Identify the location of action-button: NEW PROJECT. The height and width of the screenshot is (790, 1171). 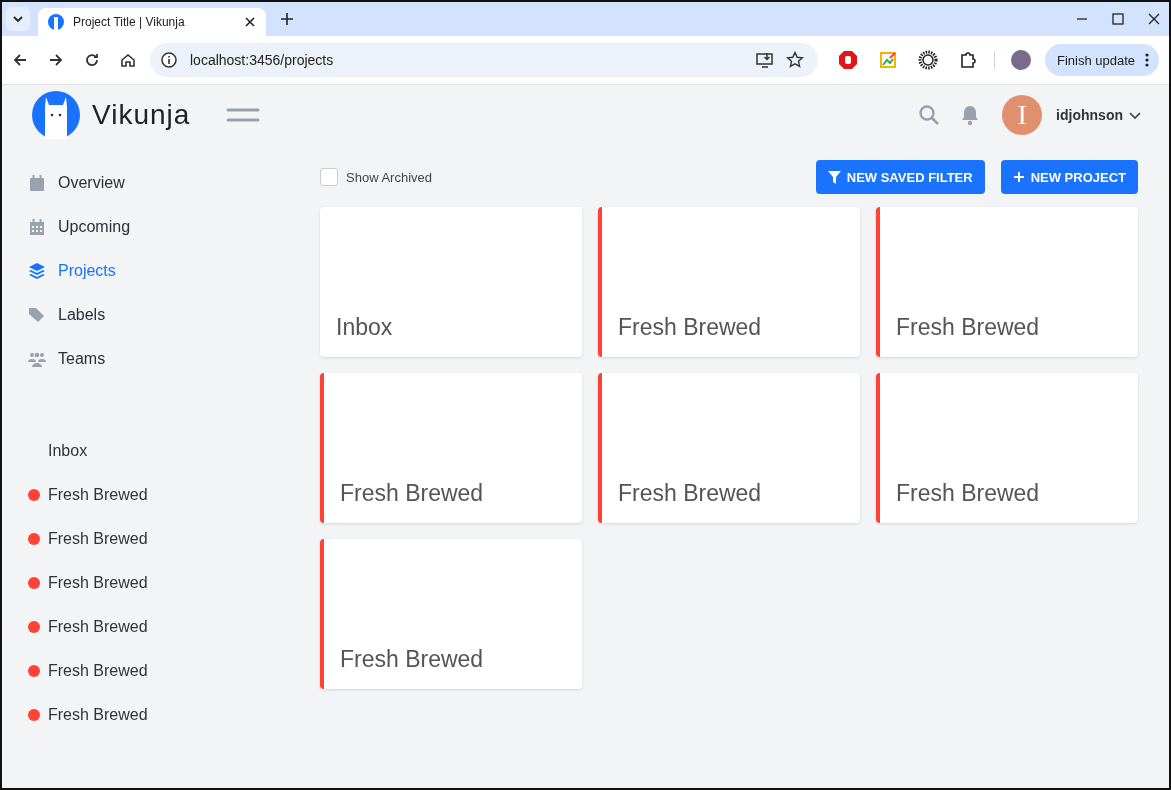
(1069, 177).